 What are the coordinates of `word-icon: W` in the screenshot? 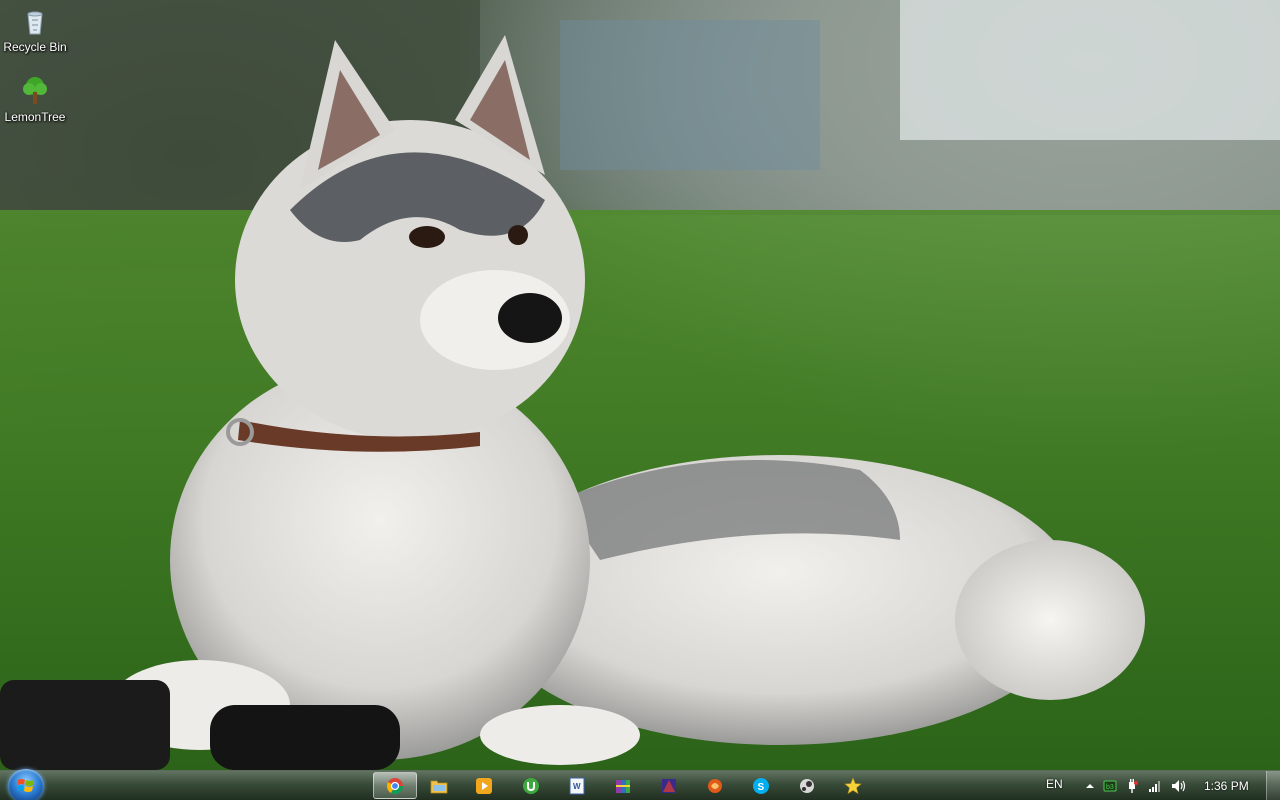 It's located at (577, 785).